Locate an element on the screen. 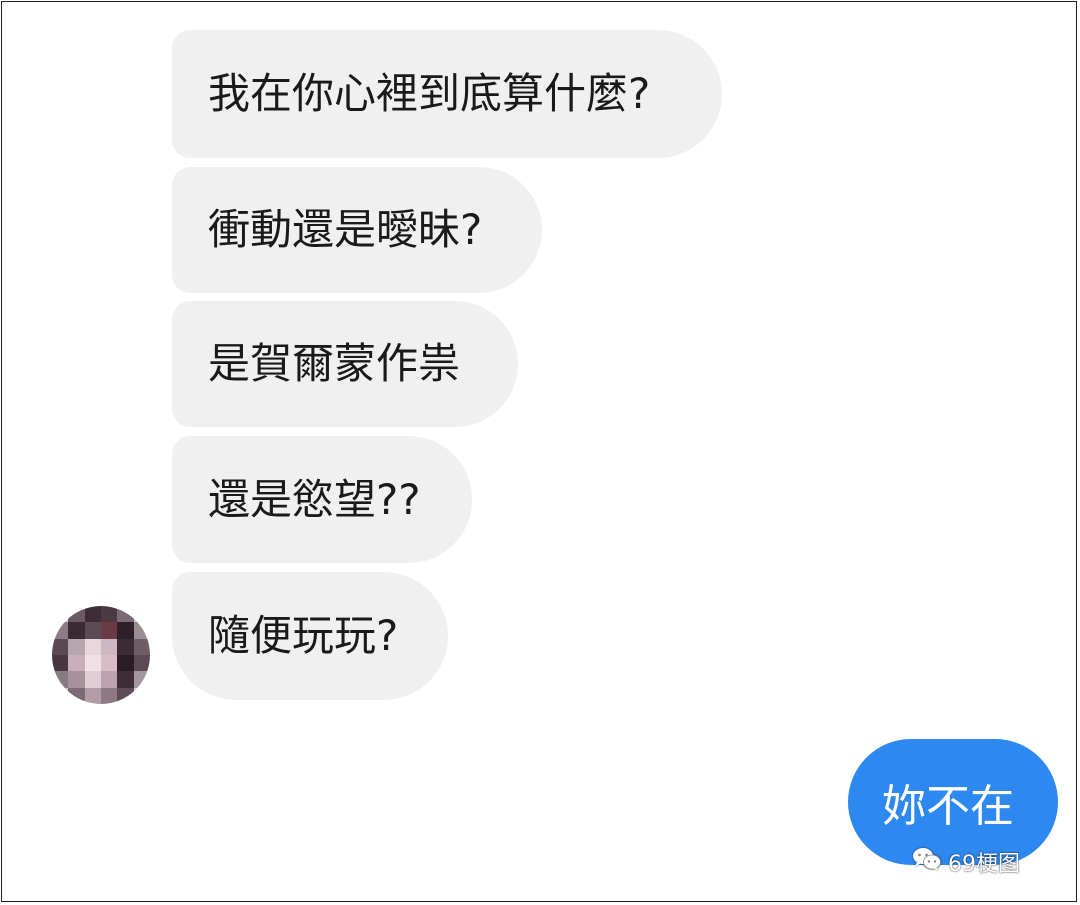 The height and width of the screenshot is (905, 1080). message-text: 我在你心裡到底算什麼? is located at coordinates (429, 93).